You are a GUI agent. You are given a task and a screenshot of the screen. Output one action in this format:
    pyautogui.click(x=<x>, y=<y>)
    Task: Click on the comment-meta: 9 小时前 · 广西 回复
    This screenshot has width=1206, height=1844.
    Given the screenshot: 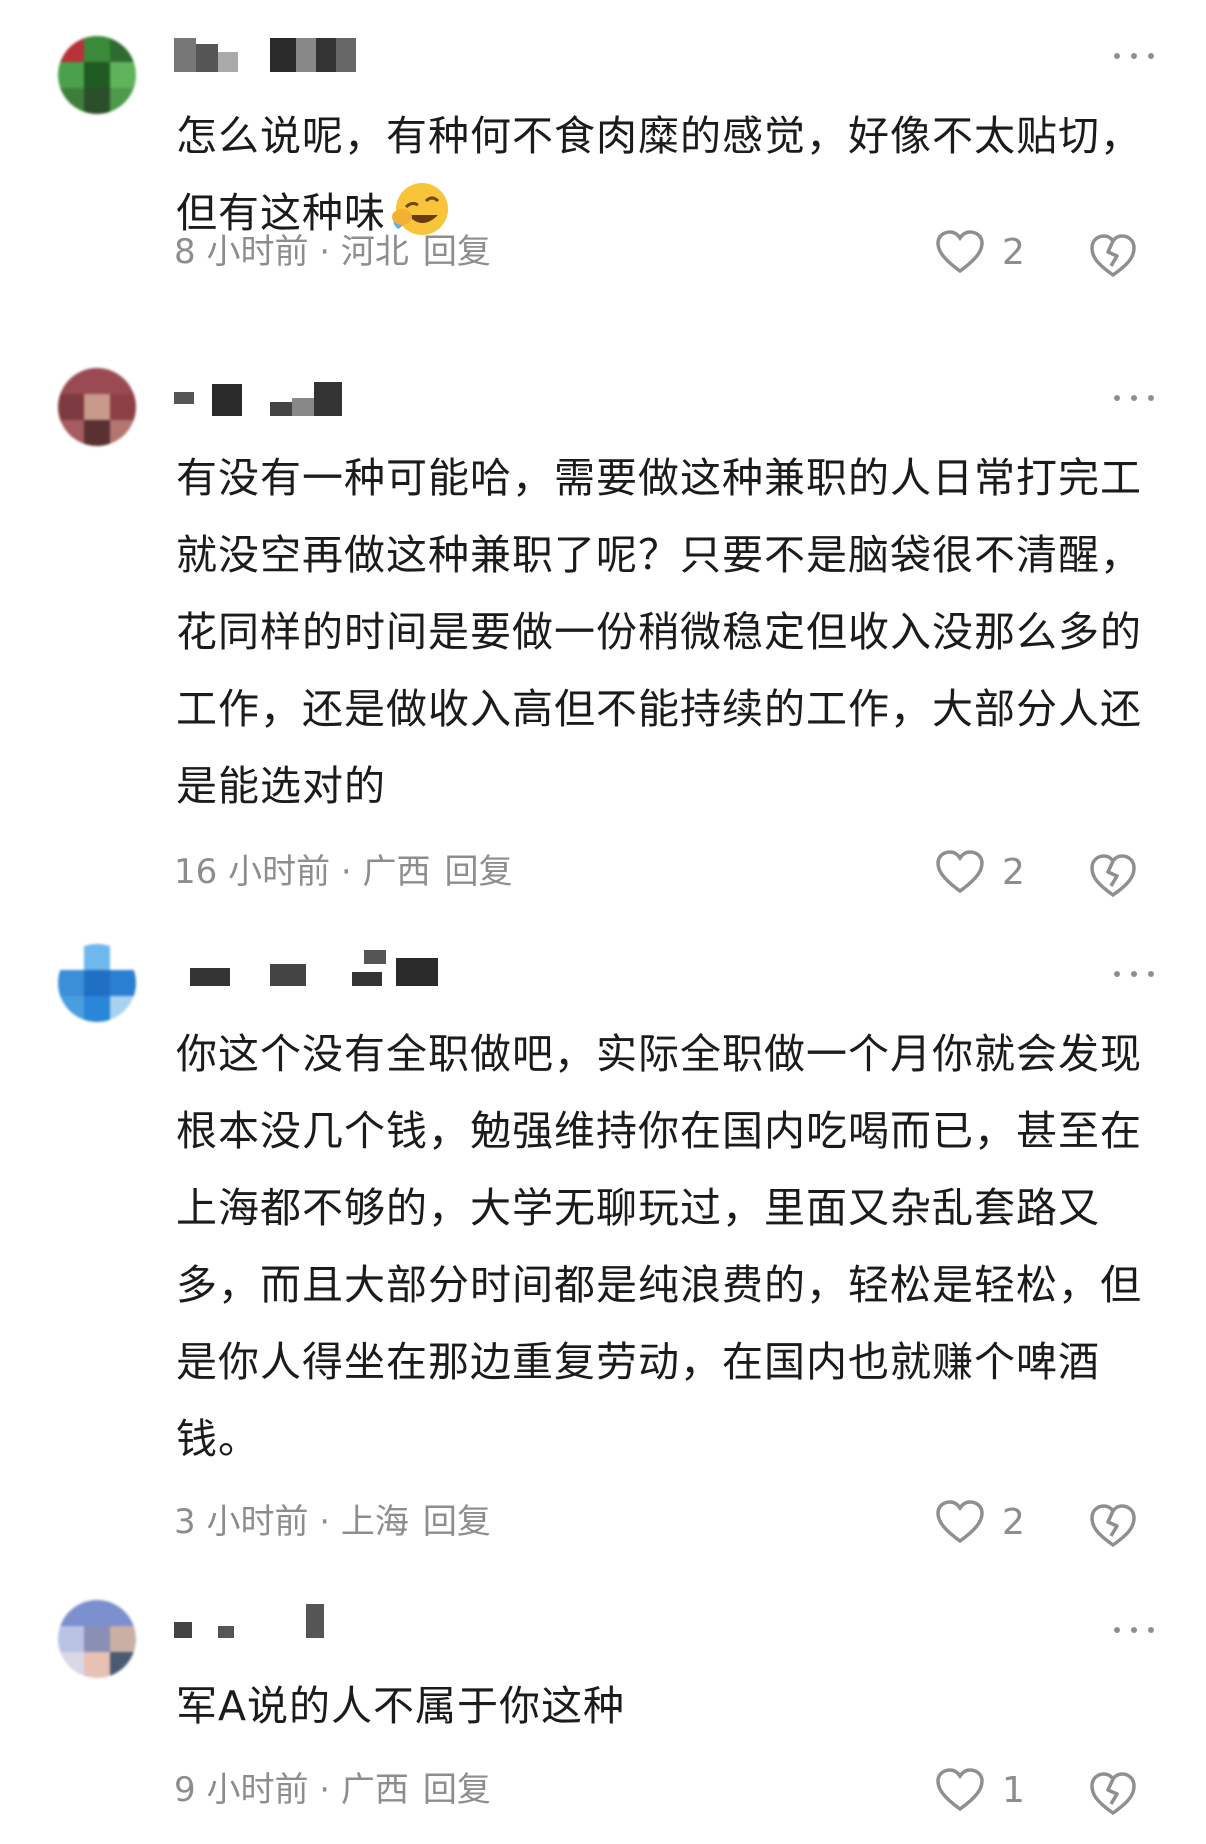 What is the action you would take?
    pyautogui.click(x=332, y=1790)
    